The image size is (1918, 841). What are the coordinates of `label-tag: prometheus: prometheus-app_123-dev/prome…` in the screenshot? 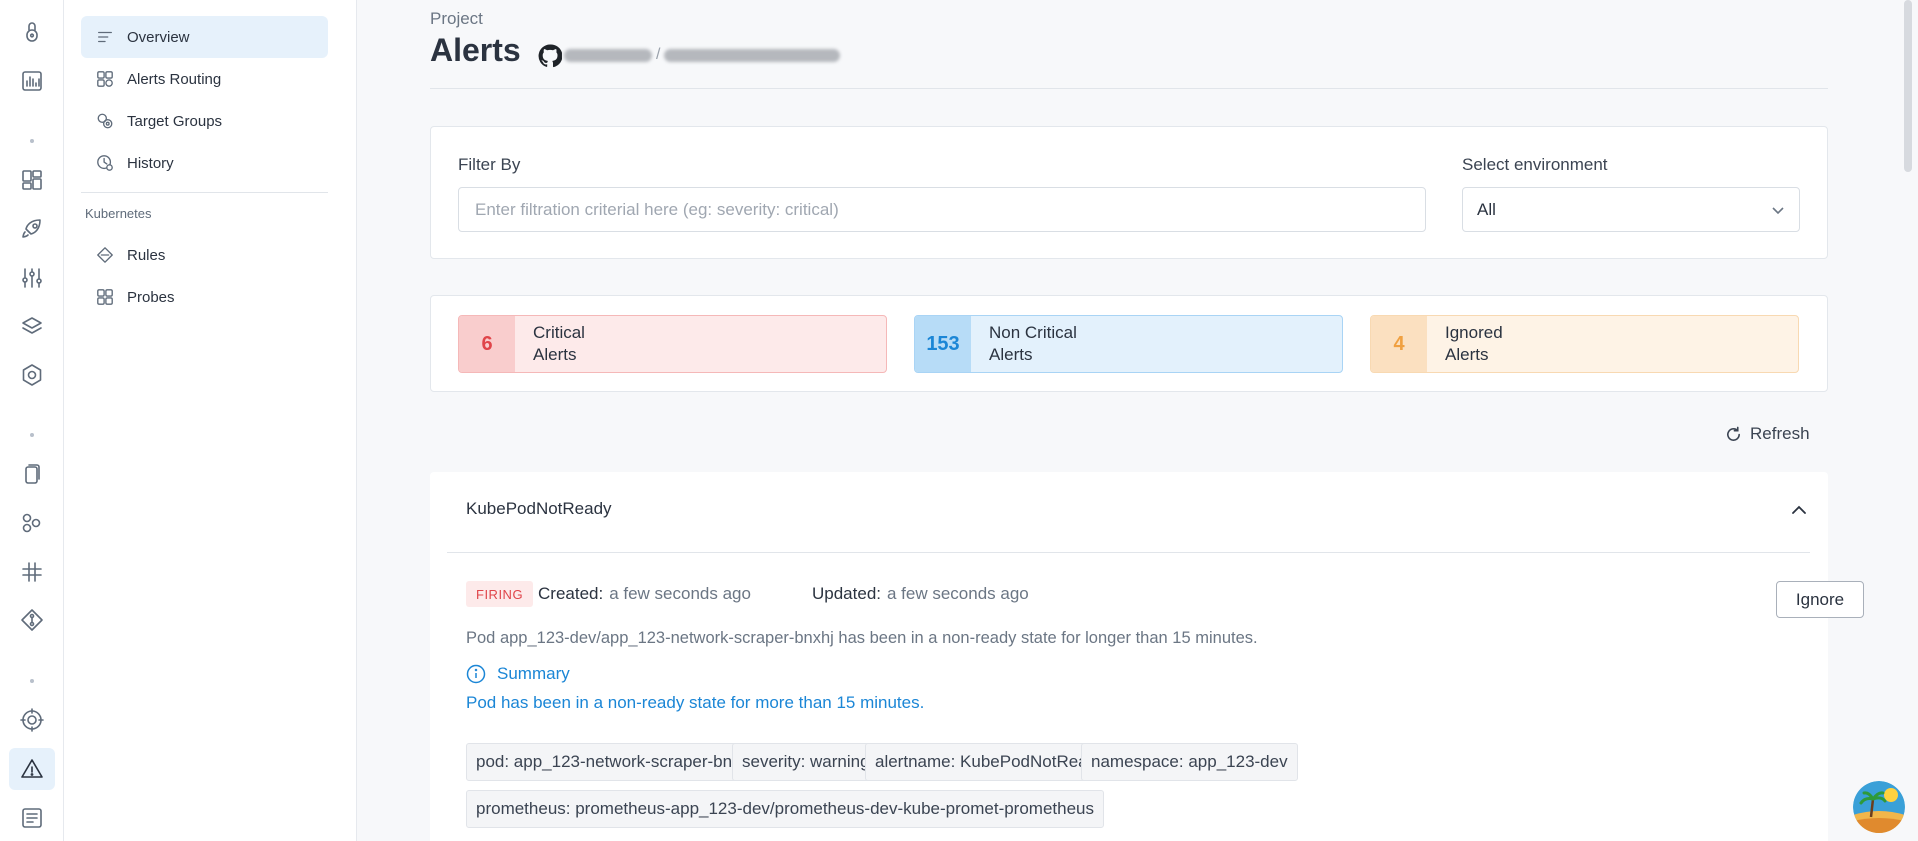 It's located at (785, 809).